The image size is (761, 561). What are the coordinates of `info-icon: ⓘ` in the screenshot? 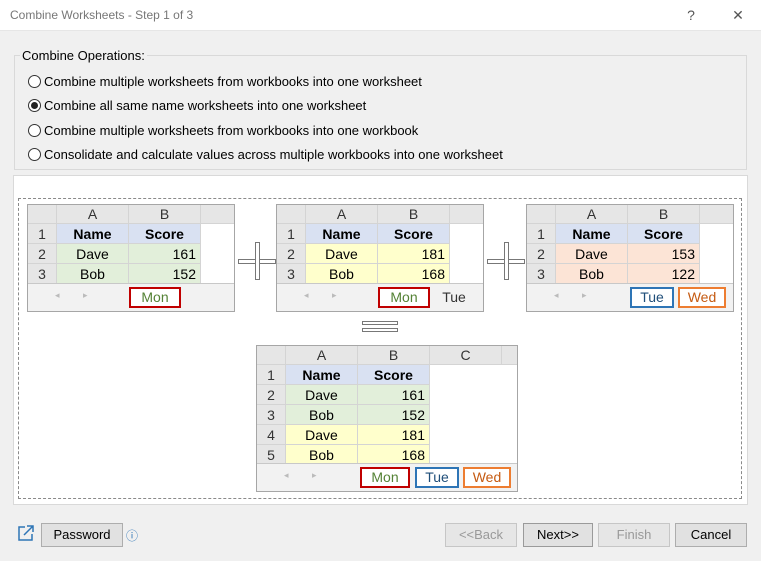 It's located at (132, 535).